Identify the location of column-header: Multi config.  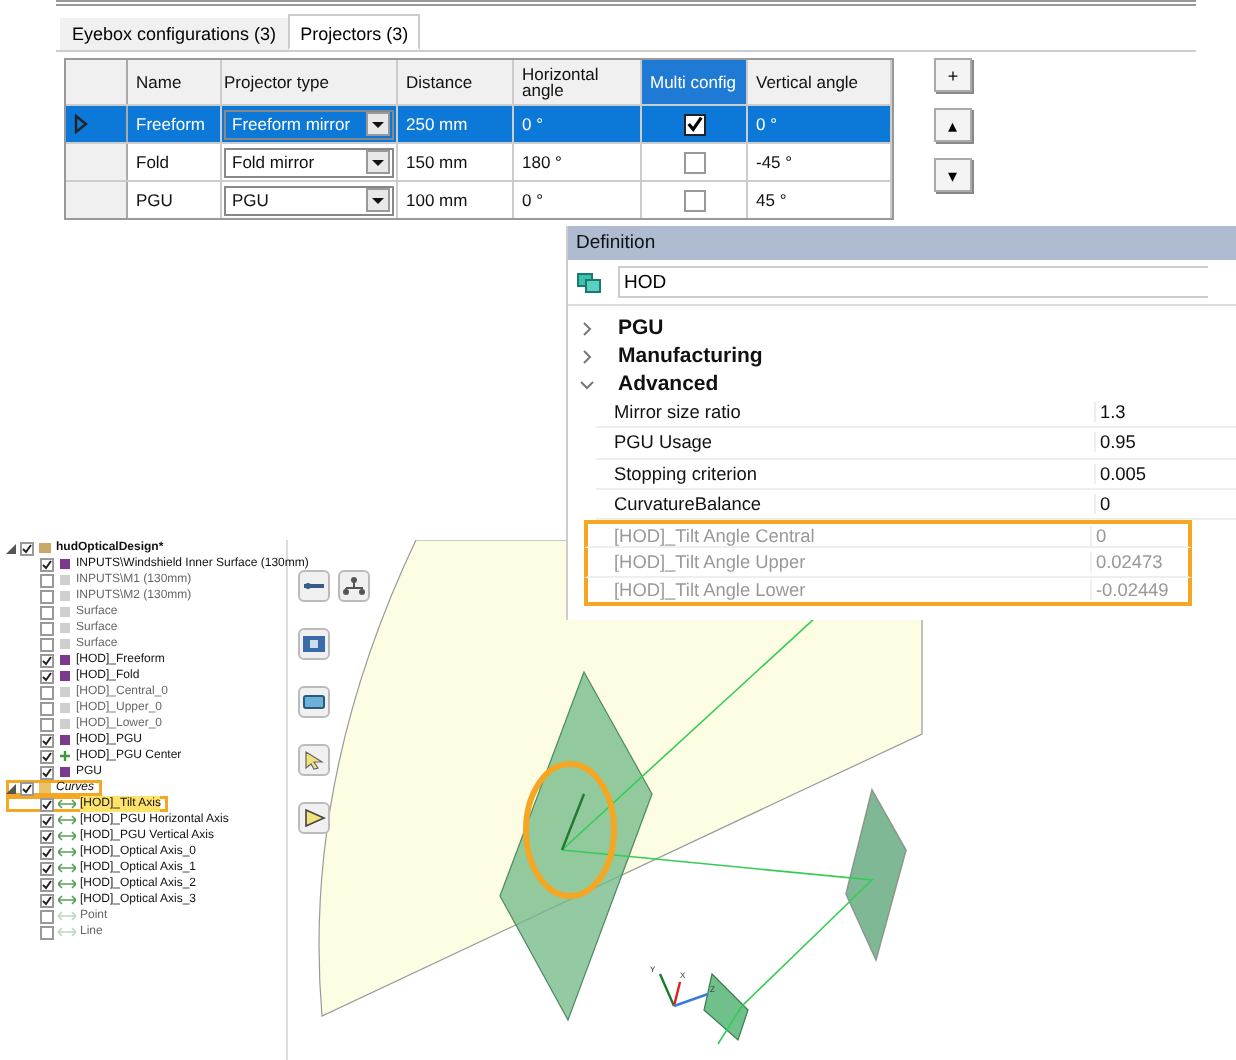
(695, 82).